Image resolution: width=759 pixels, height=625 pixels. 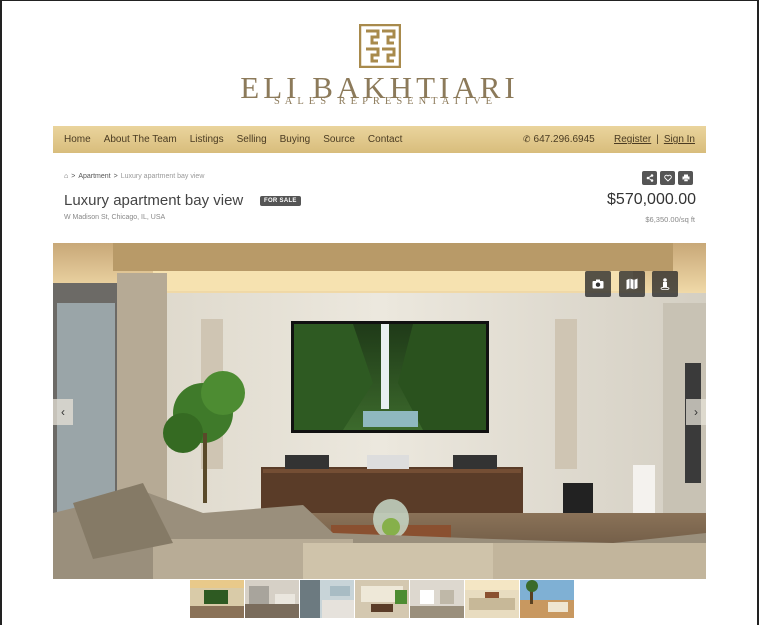 What do you see at coordinates (115, 217) in the screenshot?
I see `listing-address: W Madison St, Chicago, IL, USA` at bounding box center [115, 217].